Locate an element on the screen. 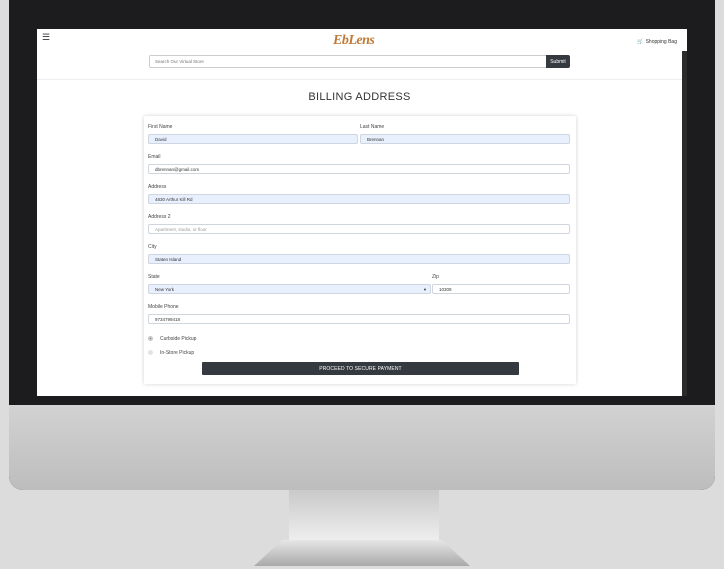 The width and height of the screenshot is (724, 569). proceed-to-payment-button: PROCEED TO SECURE PAYMENT is located at coordinates (360, 368).